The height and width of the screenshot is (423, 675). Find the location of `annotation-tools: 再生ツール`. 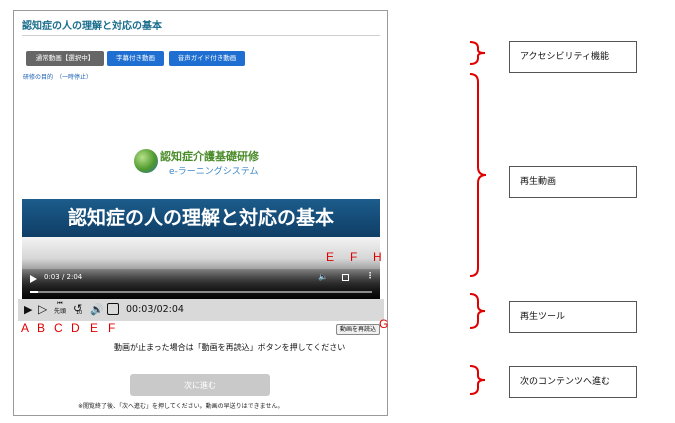

annotation-tools: 再生ツール is located at coordinates (573, 317).